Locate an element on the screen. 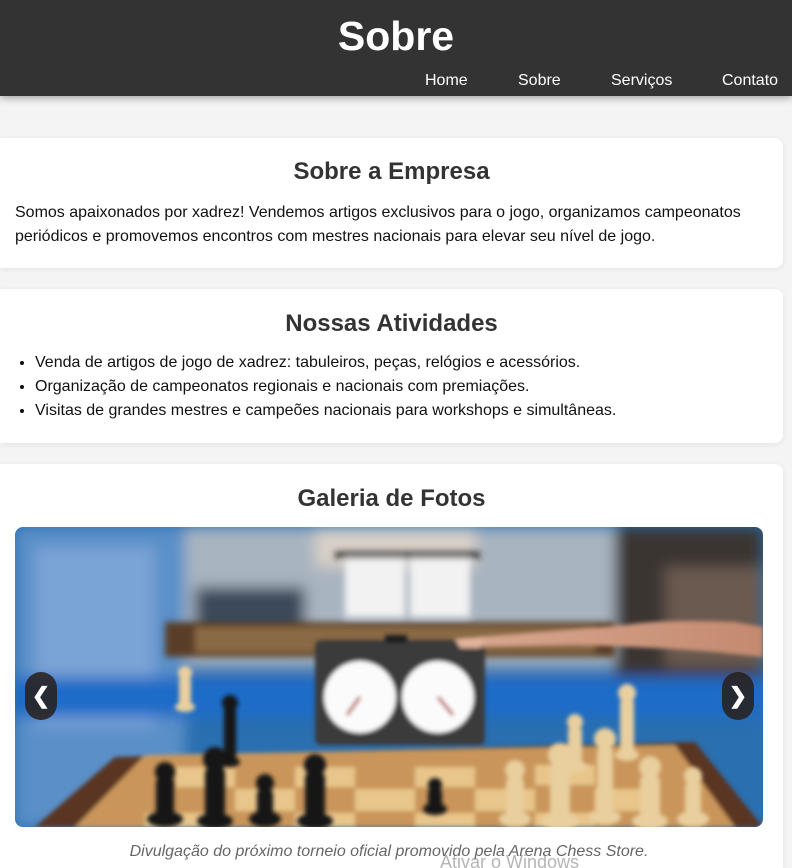  main-nav: Home Sobre Serviços Contato is located at coordinates (396, 82).